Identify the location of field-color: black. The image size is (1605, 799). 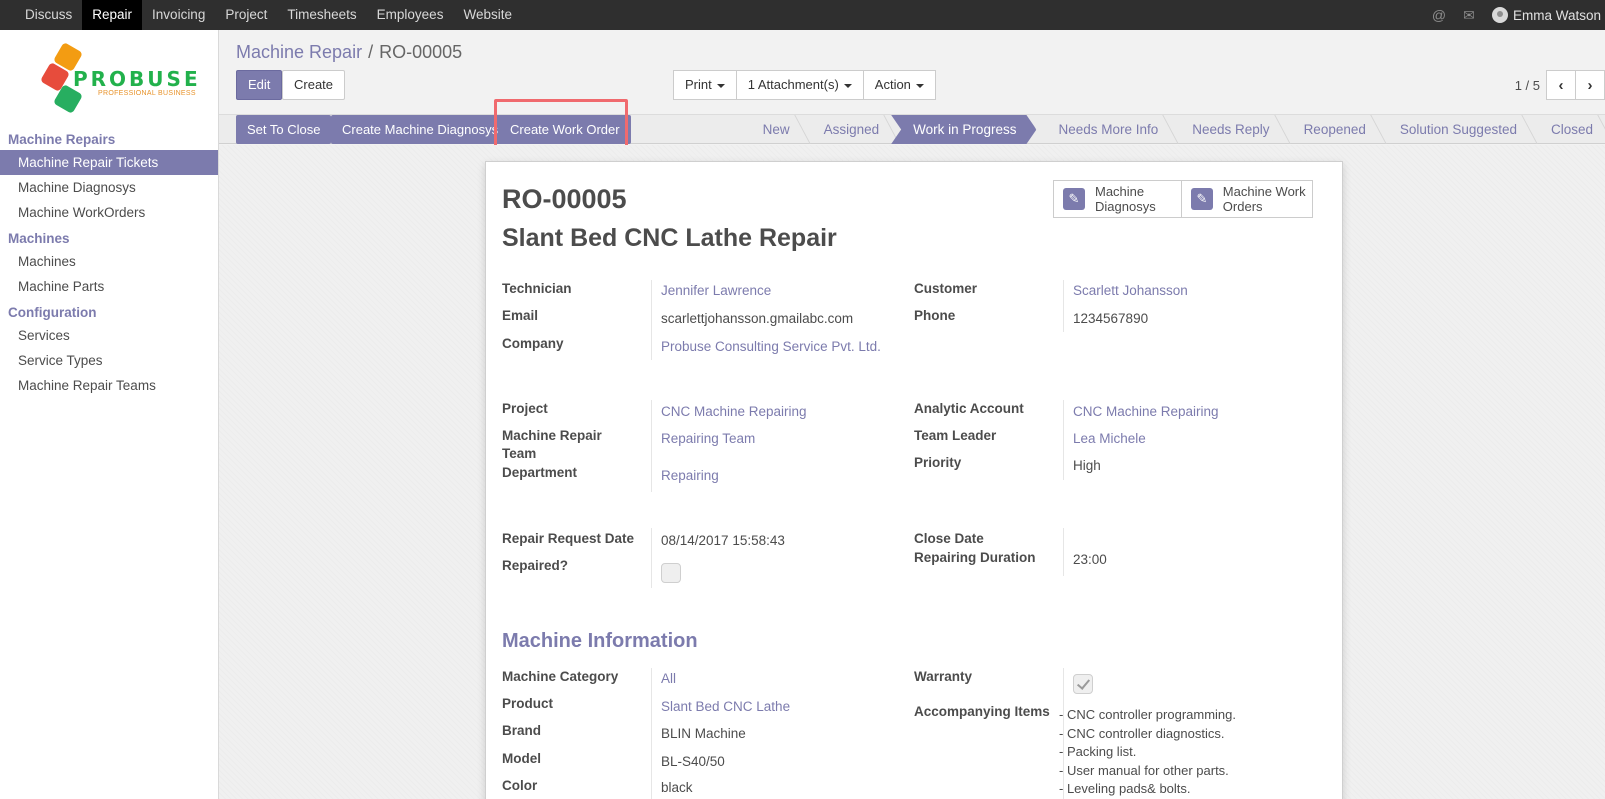
(677, 787).